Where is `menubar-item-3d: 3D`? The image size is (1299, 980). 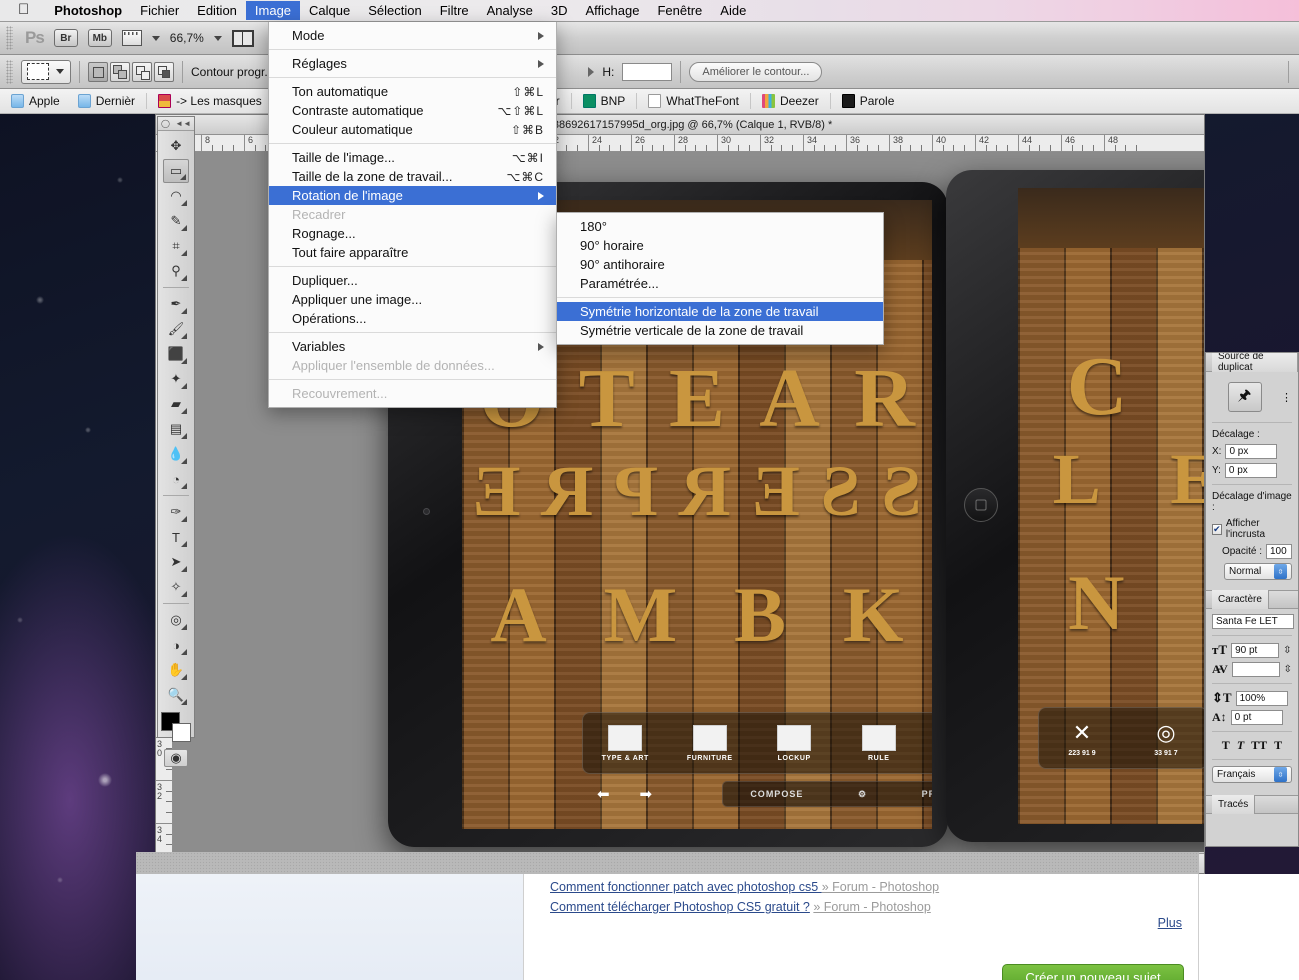 menubar-item-3d: 3D is located at coordinates (559, 10).